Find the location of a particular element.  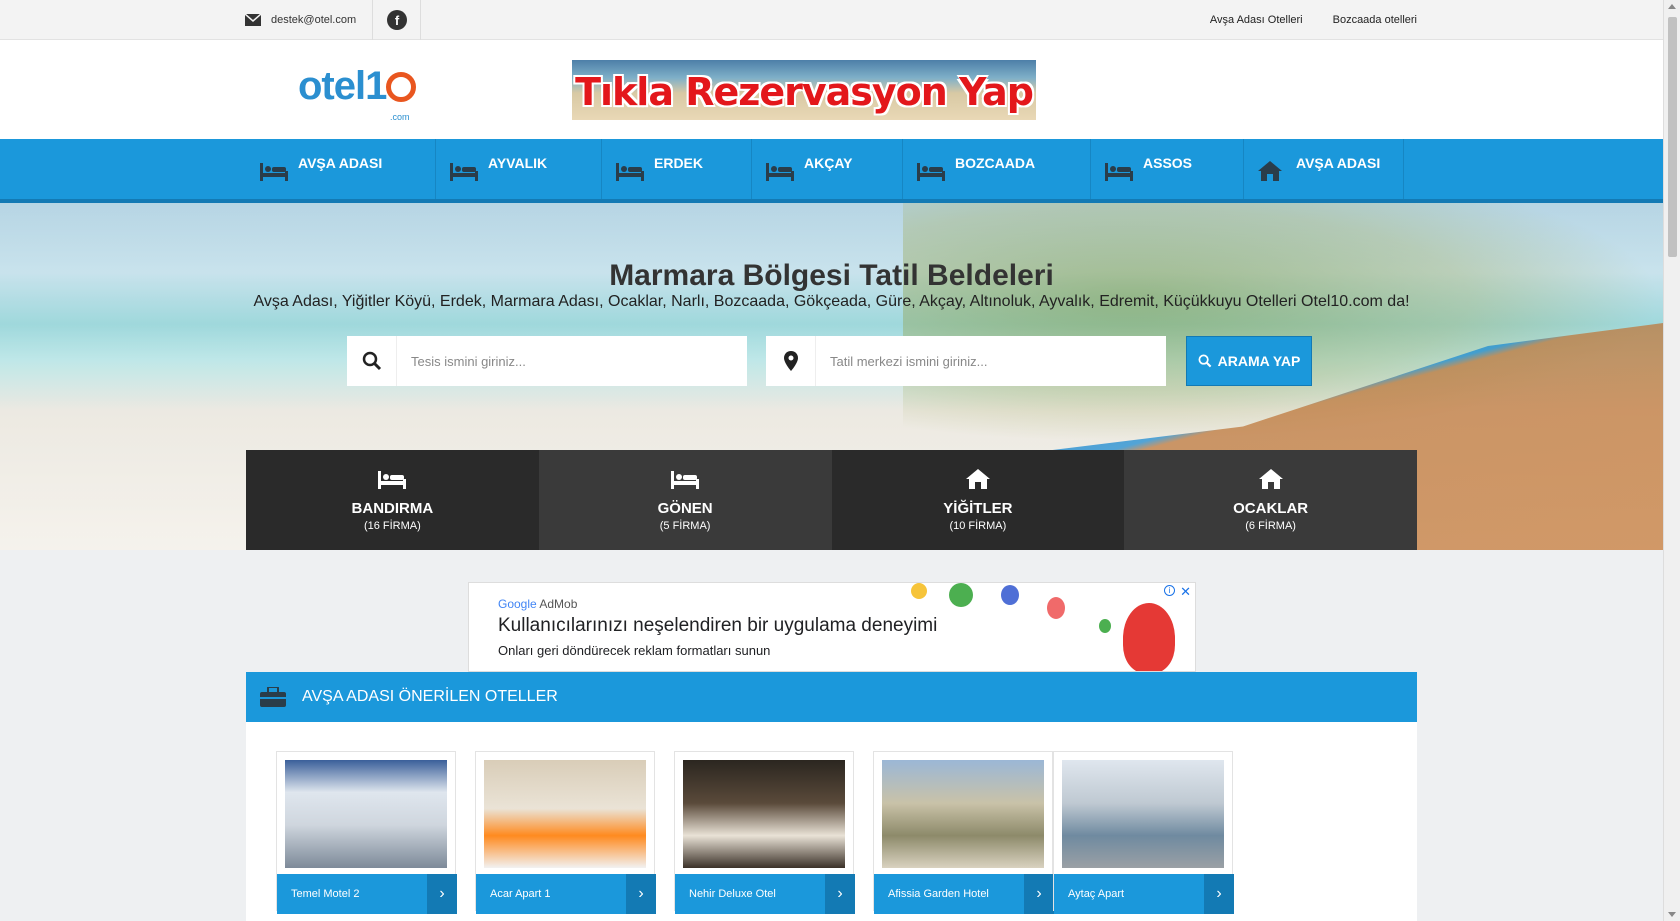

ad-brand-admob: AdMob is located at coordinates (557, 604).